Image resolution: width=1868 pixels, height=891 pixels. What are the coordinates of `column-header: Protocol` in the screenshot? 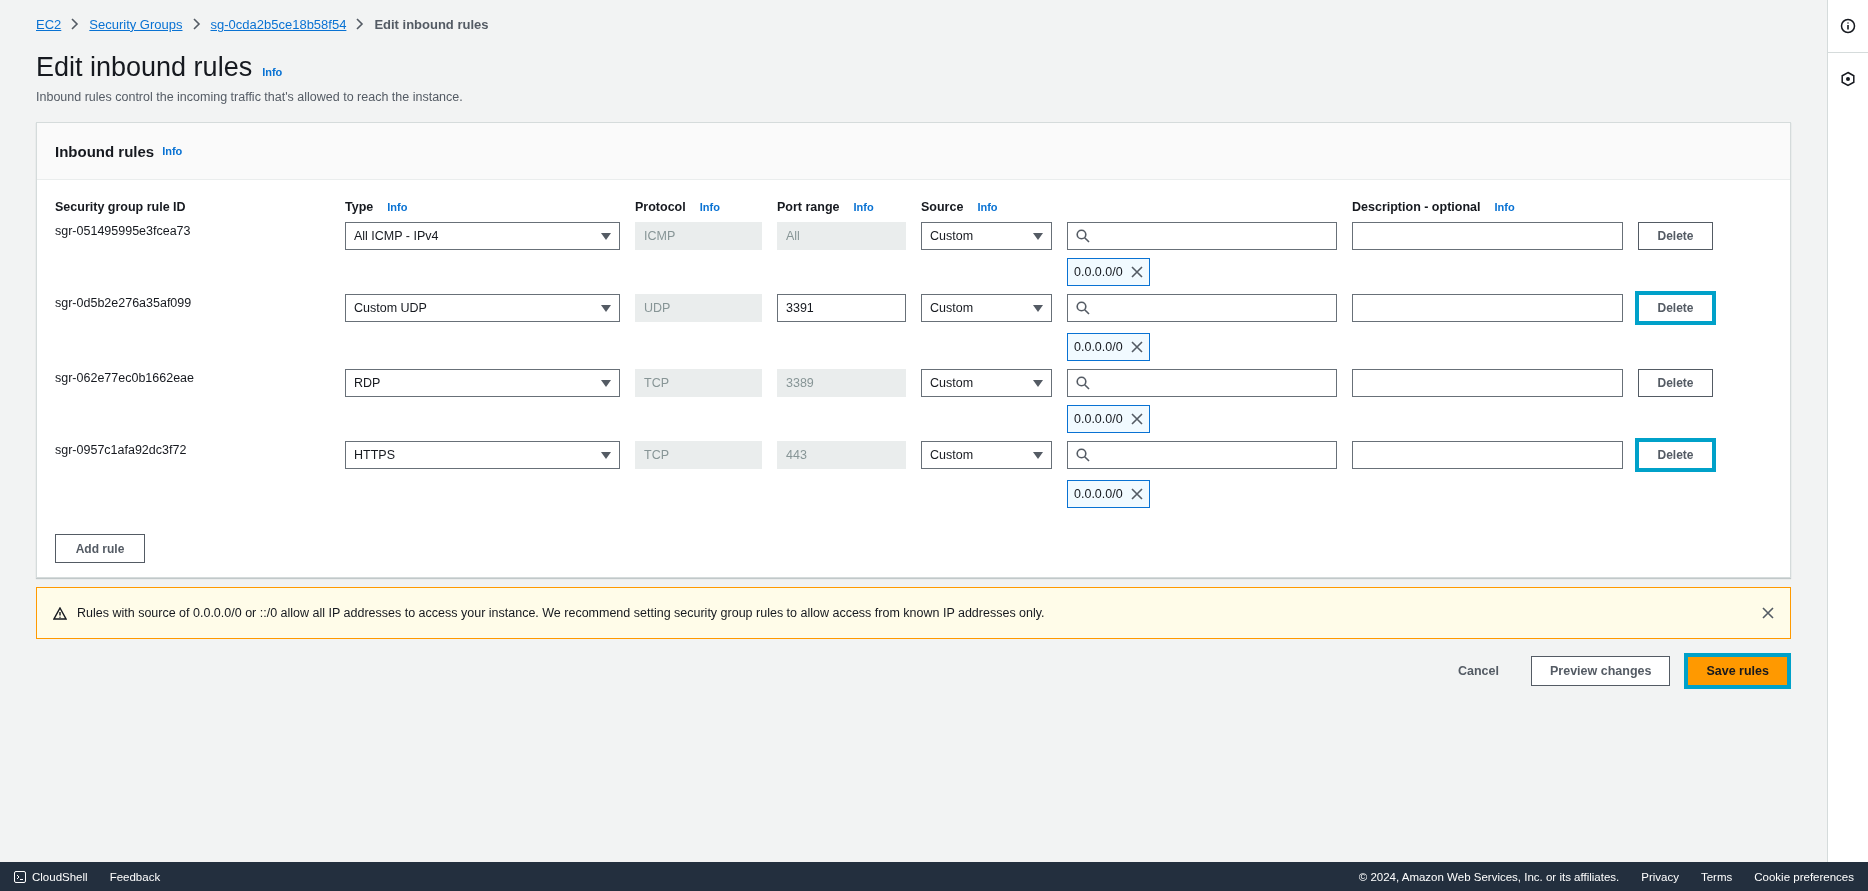 It's located at (660, 207).